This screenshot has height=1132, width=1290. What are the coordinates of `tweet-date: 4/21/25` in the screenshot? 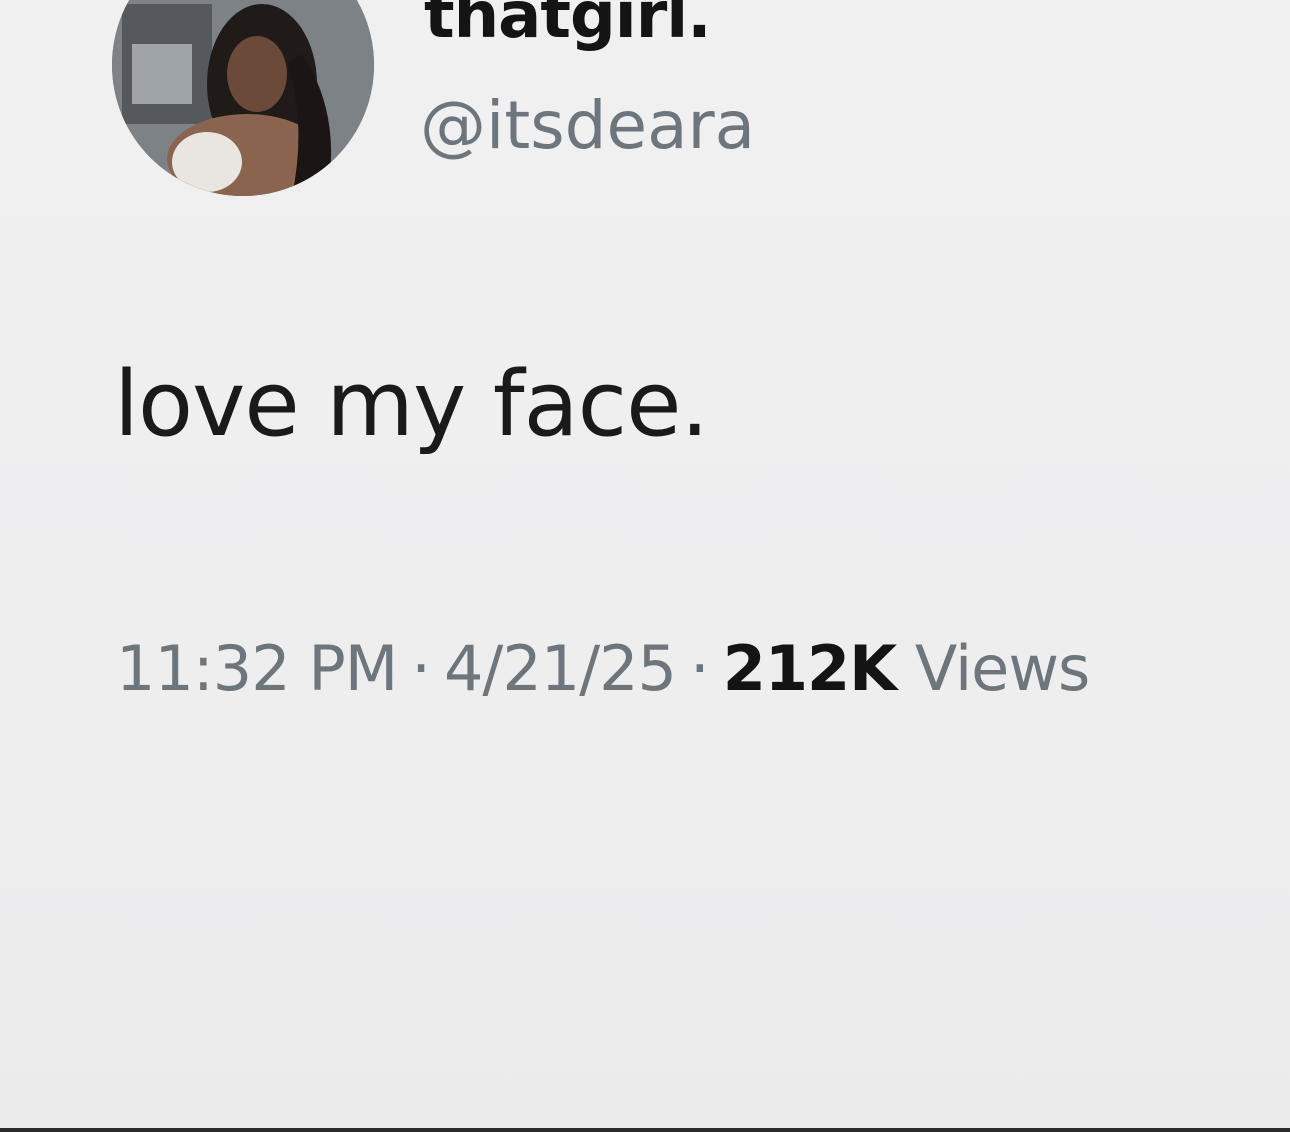 It's located at (560, 668).